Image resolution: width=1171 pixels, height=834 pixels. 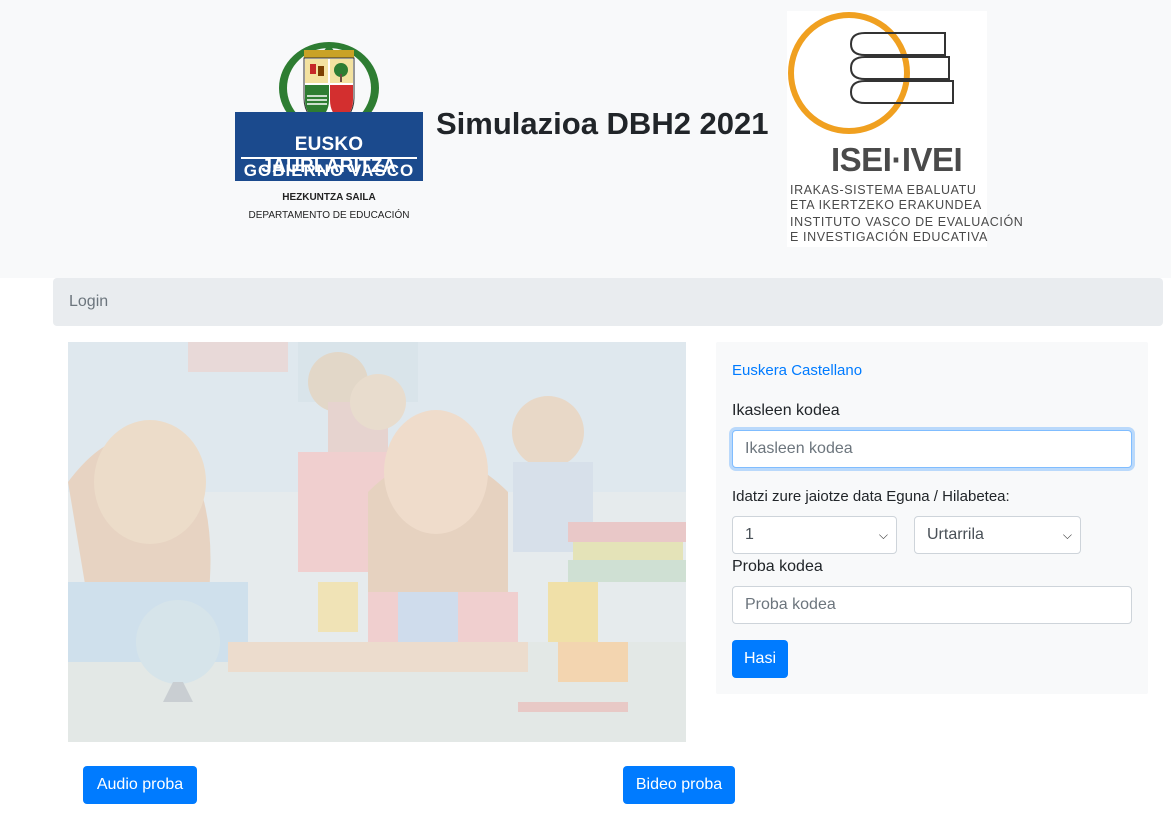 What do you see at coordinates (140, 785) in the screenshot?
I see `audio-test-button: Audio proba` at bounding box center [140, 785].